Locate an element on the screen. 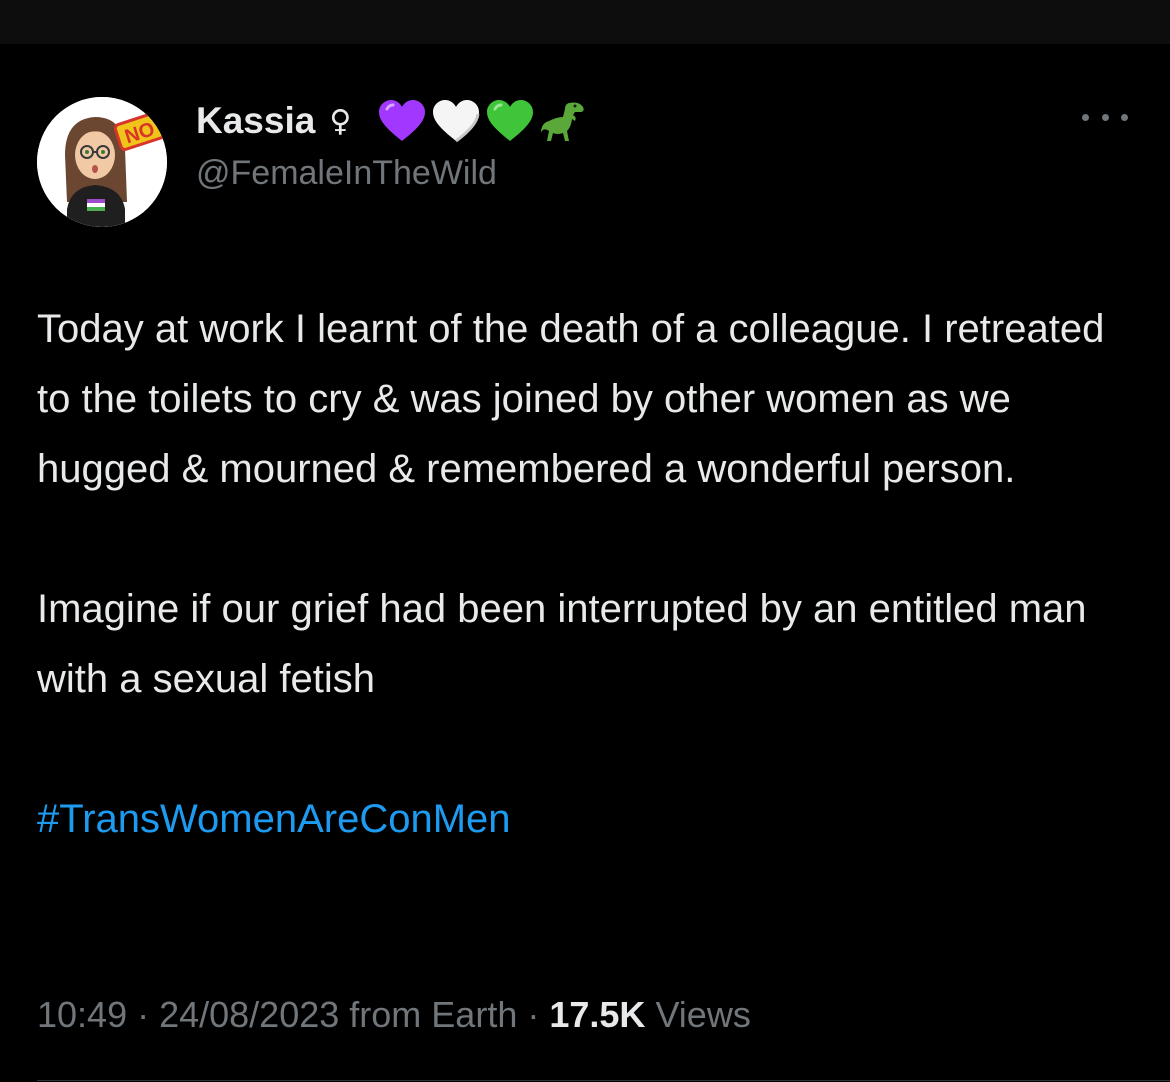 The image size is (1170, 1082). hashtag-link: #TransWomenAreConMen is located at coordinates (274, 819).